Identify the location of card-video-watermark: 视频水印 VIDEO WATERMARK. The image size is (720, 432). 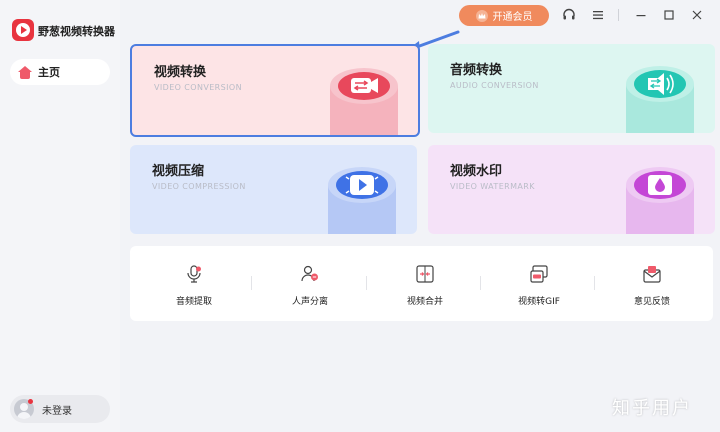
(571, 189).